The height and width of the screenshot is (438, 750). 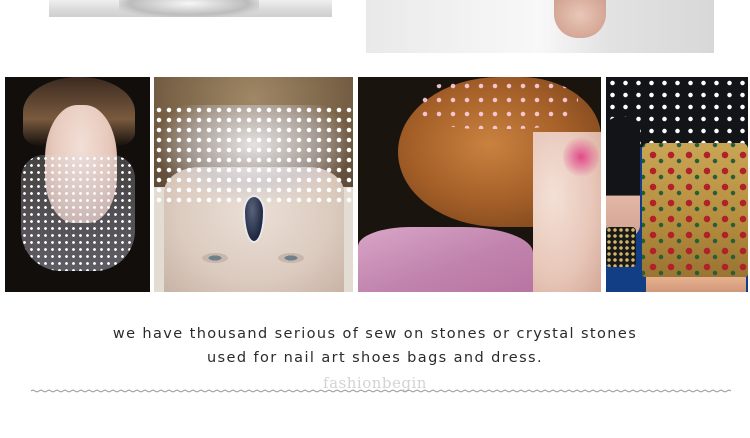 What do you see at coordinates (445, 259) in the screenshot?
I see `pink-embellished-collar` at bounding box center [445, 259].